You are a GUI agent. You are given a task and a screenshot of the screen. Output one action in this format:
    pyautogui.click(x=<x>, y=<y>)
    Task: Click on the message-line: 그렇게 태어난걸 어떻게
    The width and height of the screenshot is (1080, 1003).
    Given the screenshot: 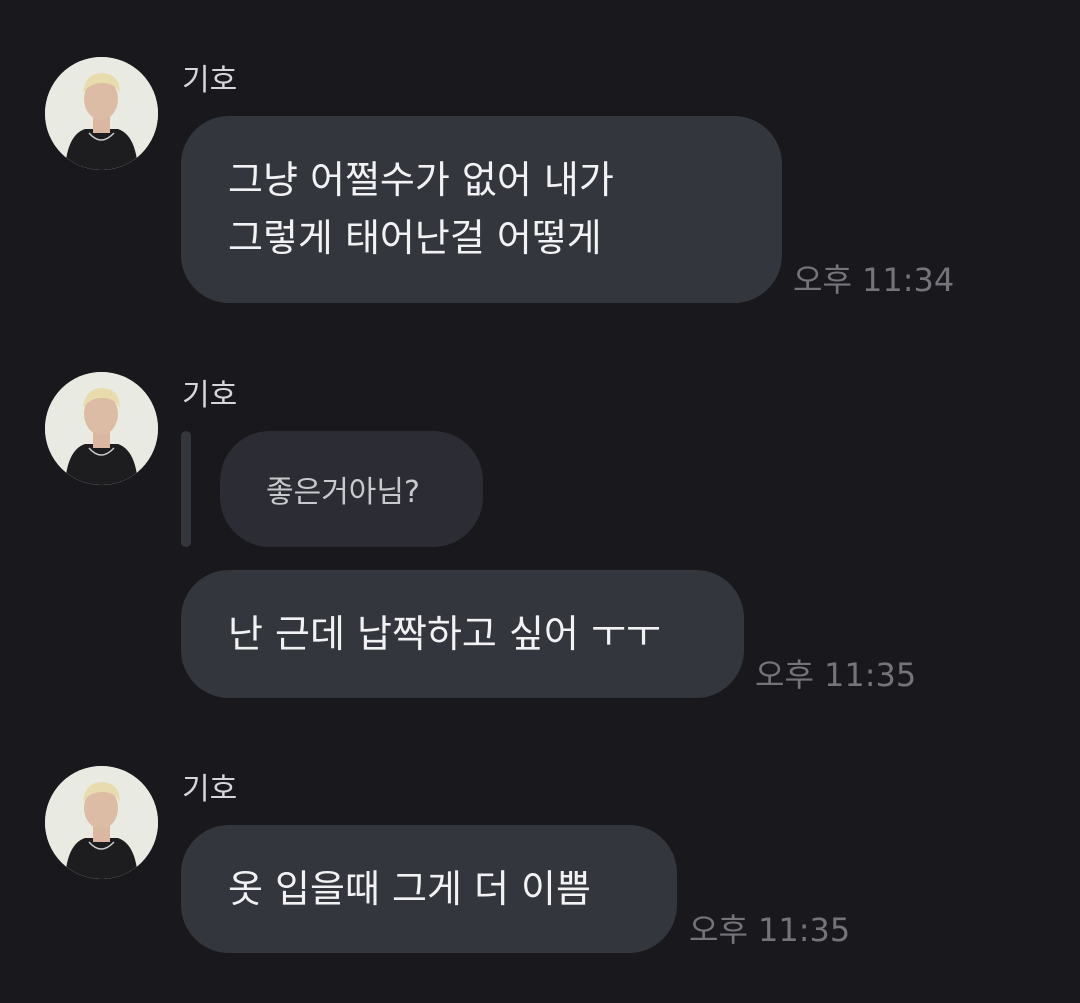 What is the action you would take?
    pyautogui.click(x=415, y=238)
    